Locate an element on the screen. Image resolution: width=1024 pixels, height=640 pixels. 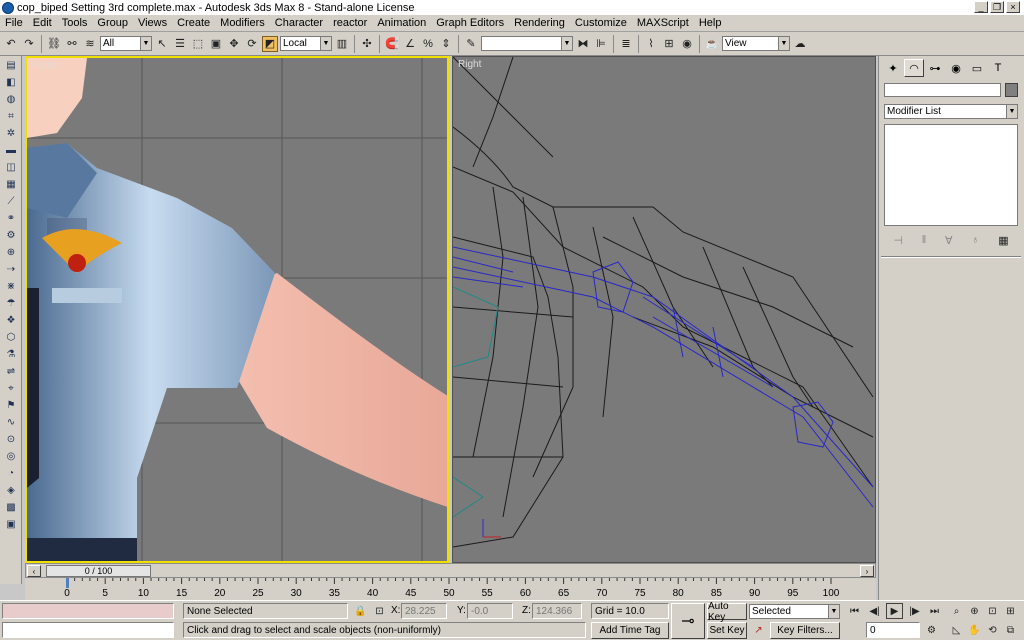
spinner-snap-icon: ⇕ is located at coordinates (446, 44).